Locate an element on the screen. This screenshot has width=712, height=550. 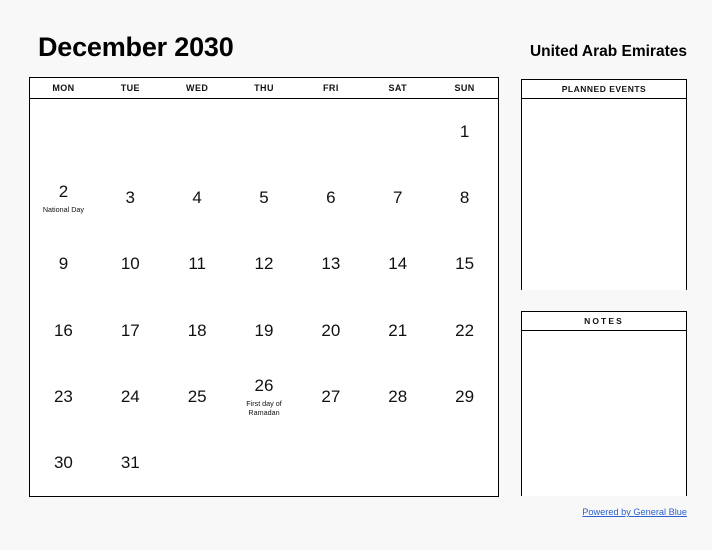
weekday-header-mon: MON is located at coordinates (63, 88).